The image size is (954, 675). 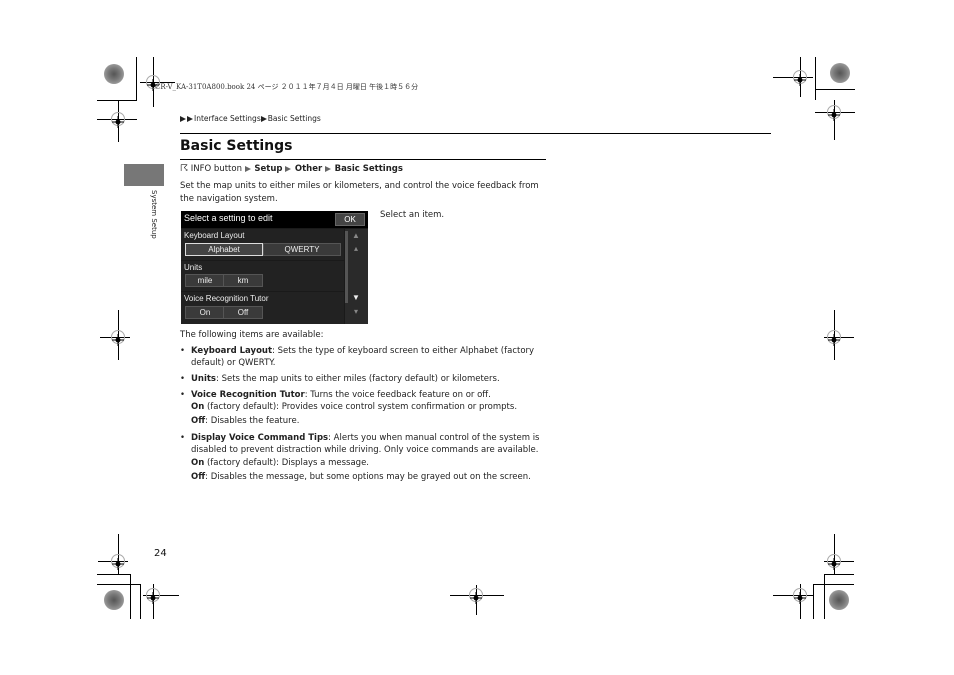 I want to click on alphabet-option: Alphabet, so click(x=224, y=249).